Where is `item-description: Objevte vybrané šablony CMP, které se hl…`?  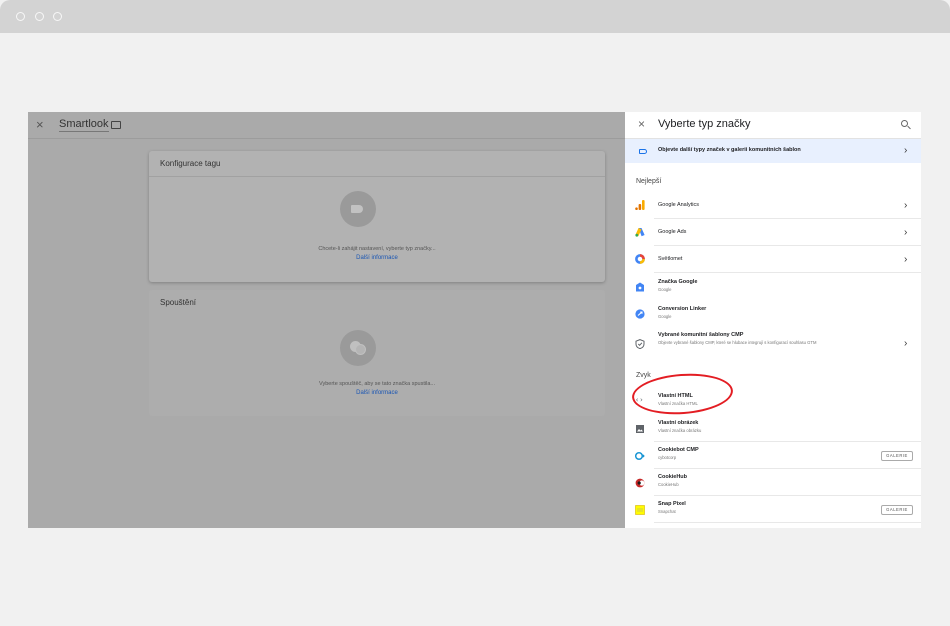 item-description: Objevte vybrané šablony CMP, které se hl… is located at coordinates (737, 342).